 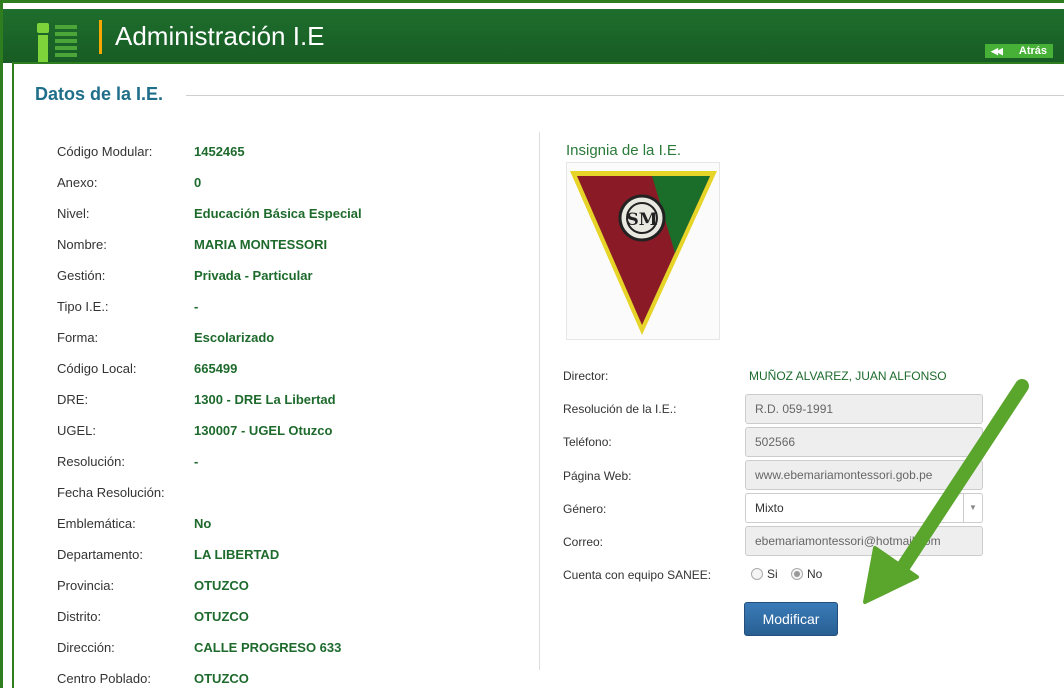 I want to click on annotation-arrow-icon, so click(x=946, y=491).